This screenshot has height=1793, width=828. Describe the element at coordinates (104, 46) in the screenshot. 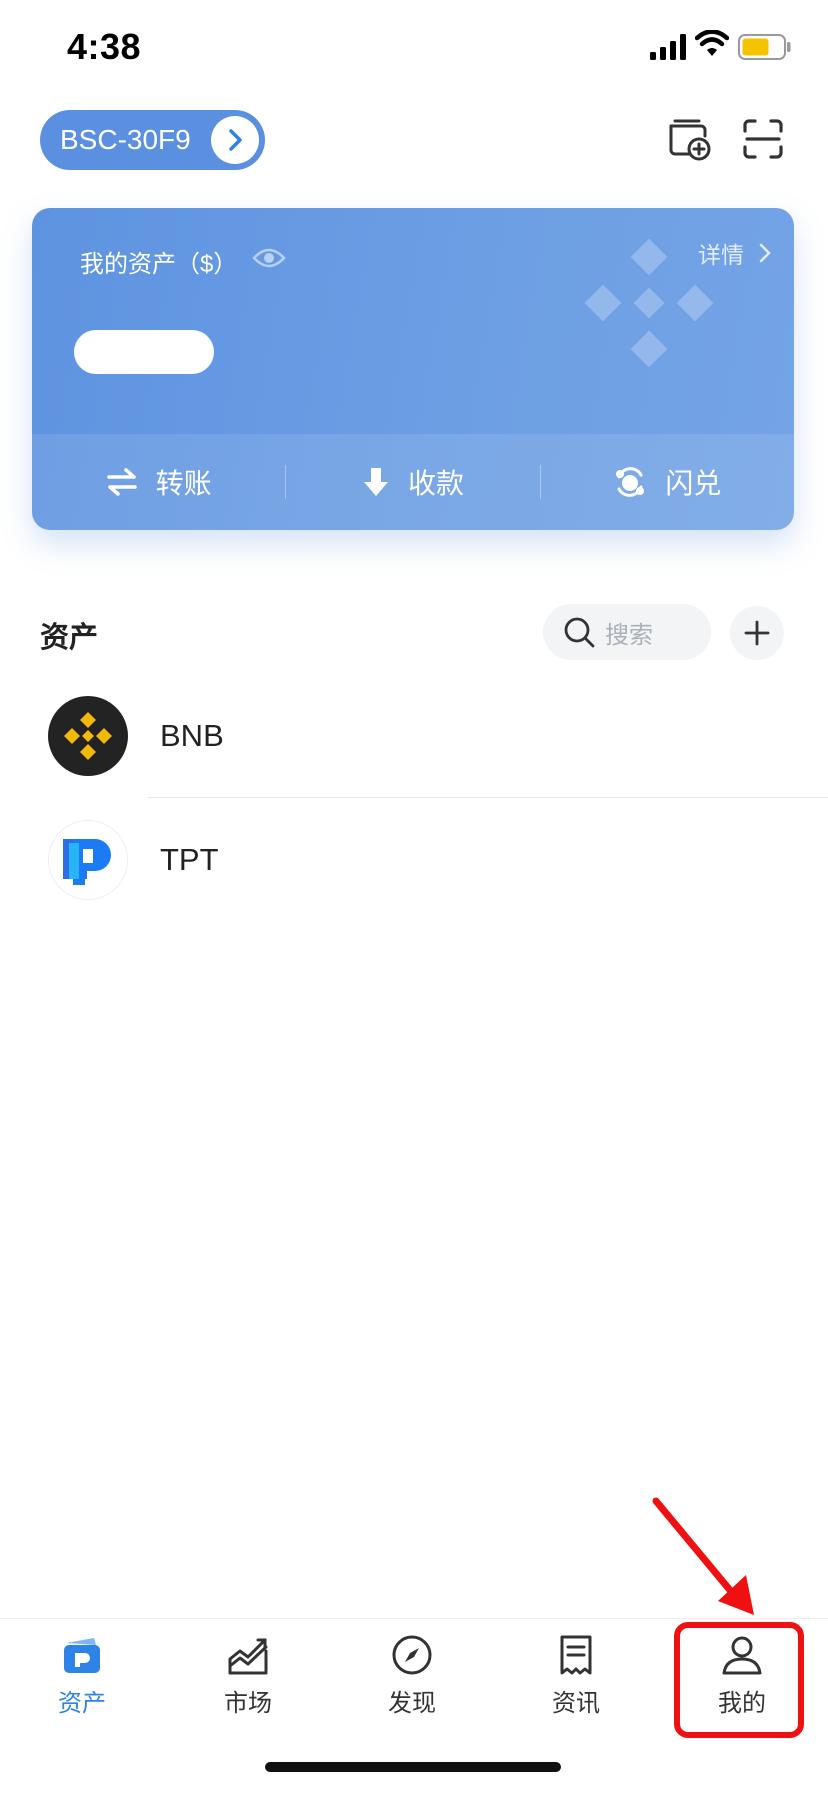

I see `status-time: 4:38` at that location.